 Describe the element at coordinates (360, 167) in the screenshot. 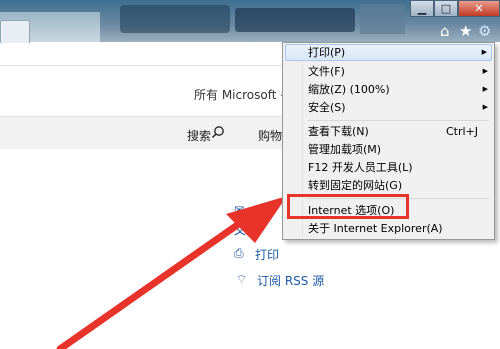

I see `menu-item-label: F12 开发人员工具(L)` at that location.